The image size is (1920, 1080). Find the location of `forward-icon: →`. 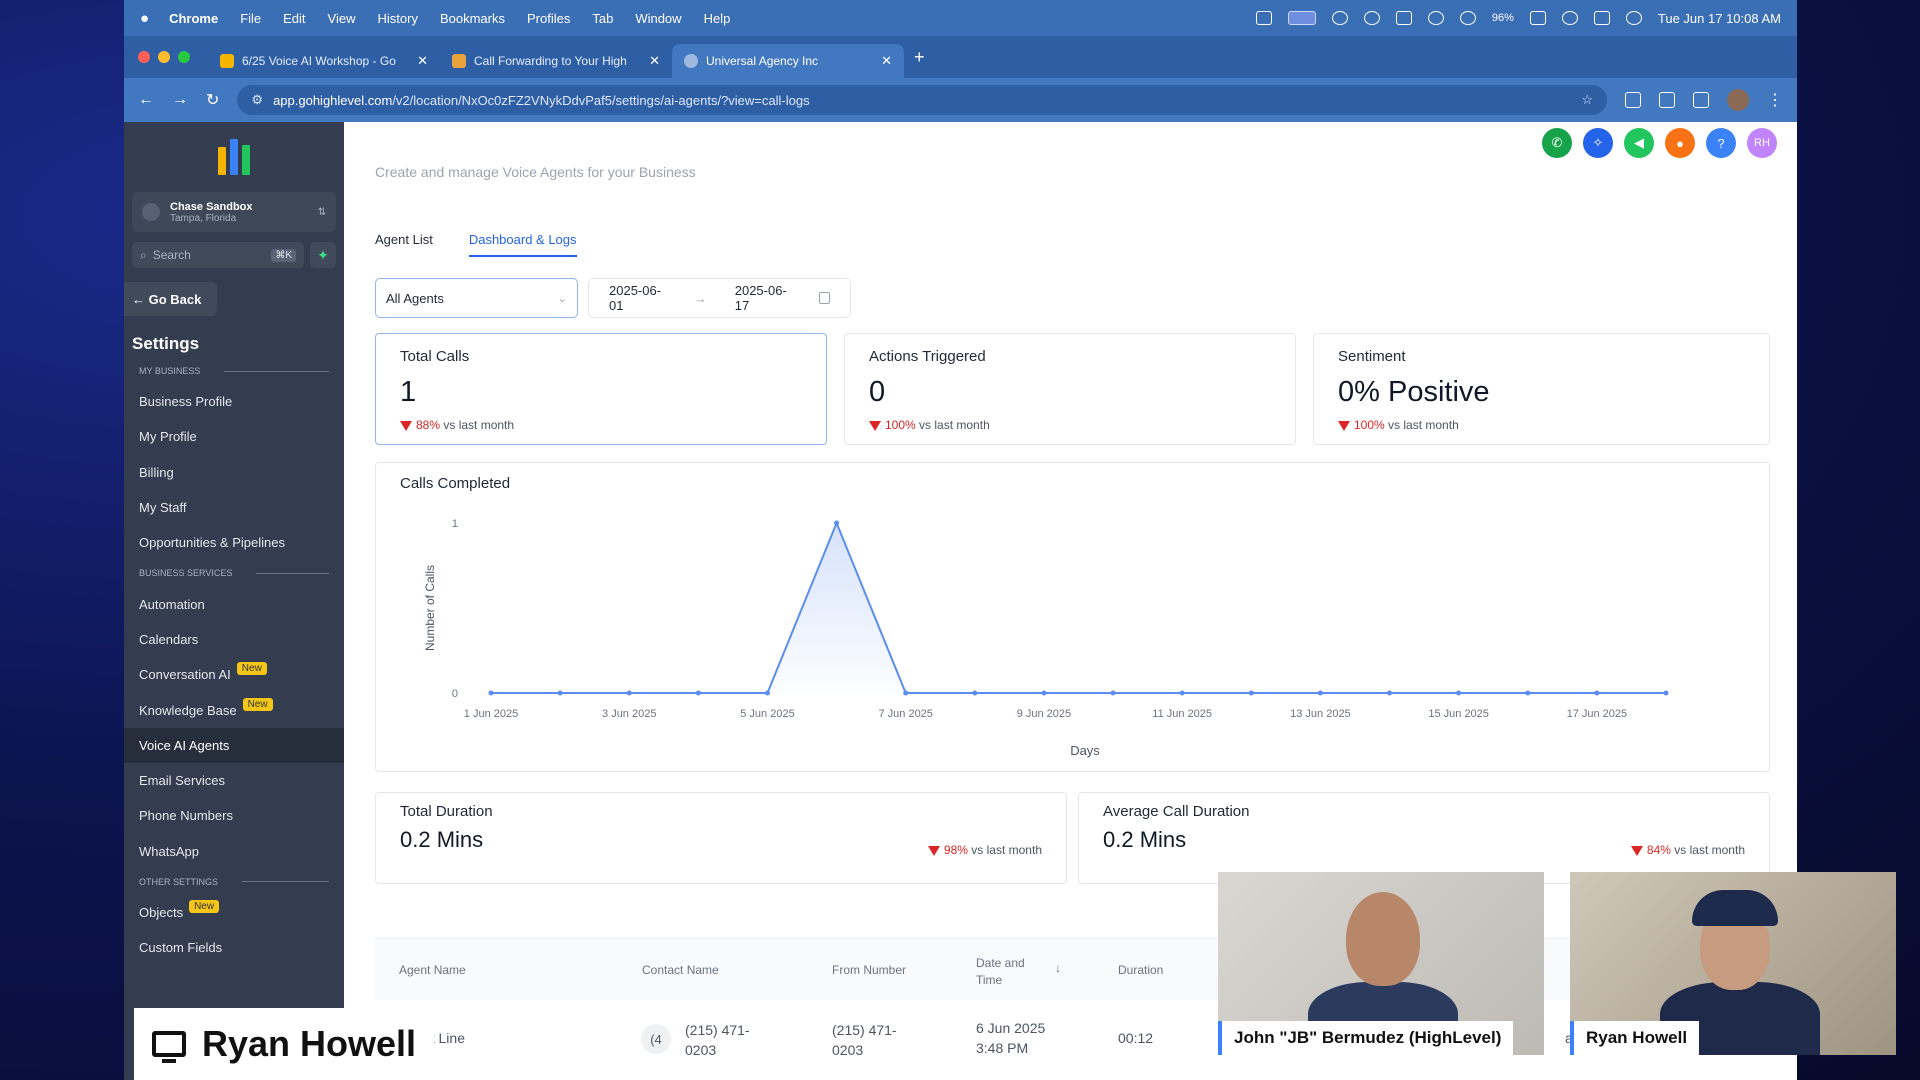

forward-icon: → is located at coordinates (180, 100).